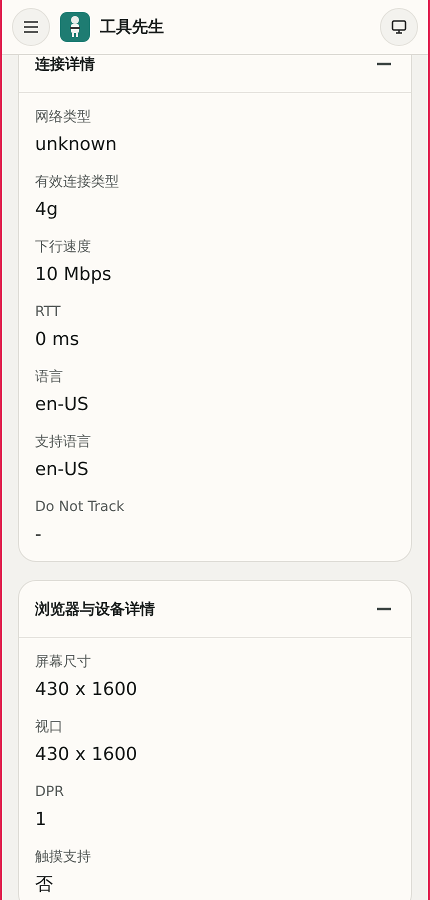  What do you see at coordinates (63, 857) in the screenshot?
I see `field-label: 触摸支持` at bounding box center [63, 857].